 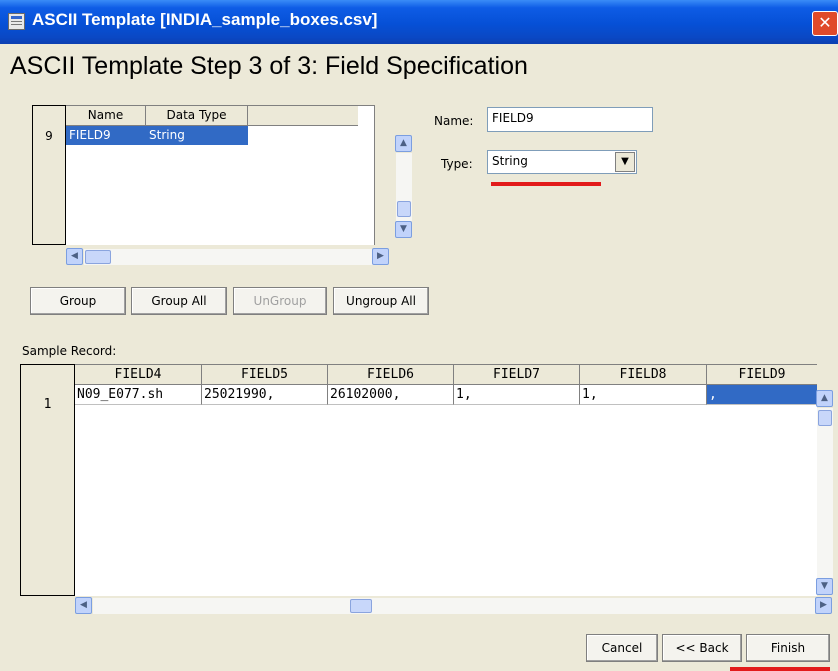 I want to click on sample-horizontal-scroll-thumb, so click(x=361, y=606).